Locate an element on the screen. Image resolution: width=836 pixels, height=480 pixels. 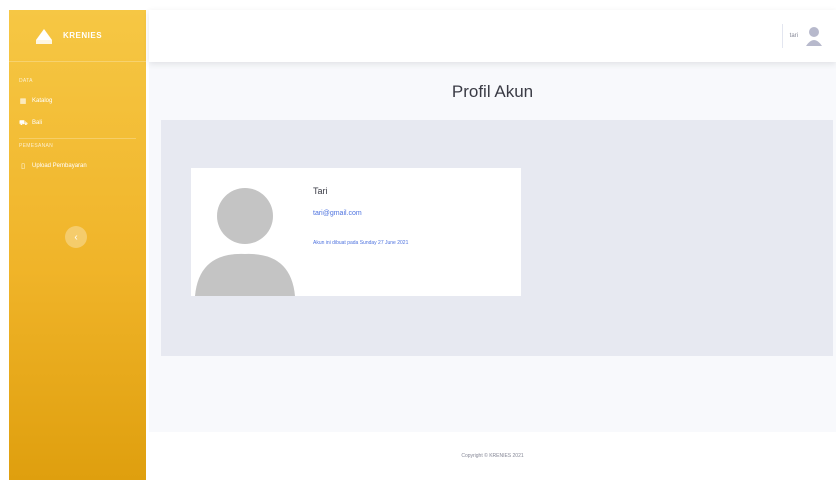
sidebar-item-label: Upload Pembayaran is located at coordinates (59, 166).